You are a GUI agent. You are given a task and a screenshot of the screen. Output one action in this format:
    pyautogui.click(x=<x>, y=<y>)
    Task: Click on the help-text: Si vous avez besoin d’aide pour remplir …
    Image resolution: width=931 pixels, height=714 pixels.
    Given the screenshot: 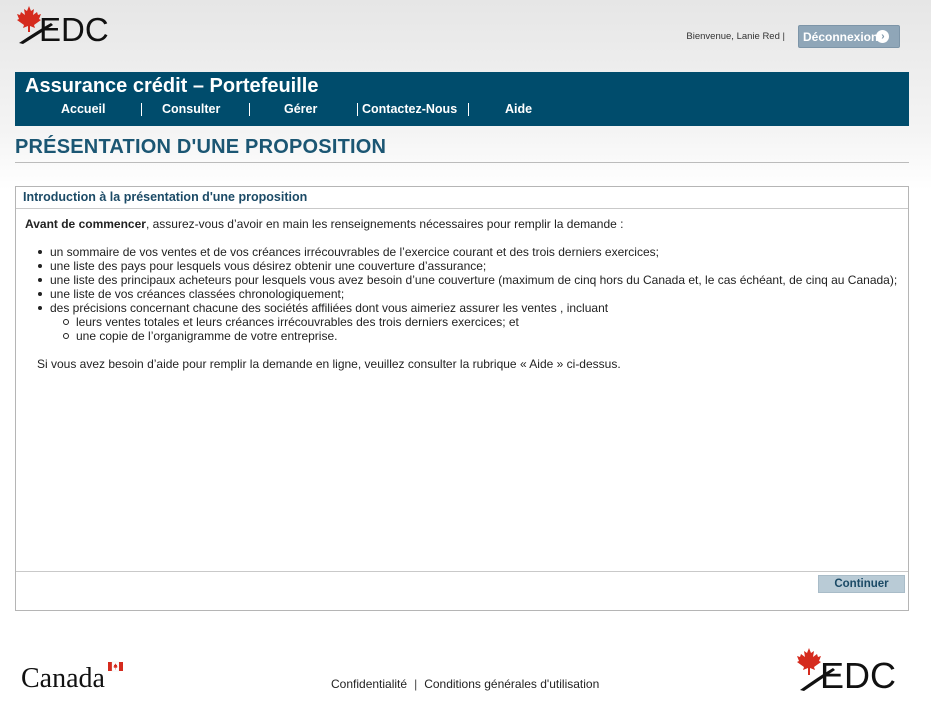 What is the action you would take?
    pyautogui.click(x=329, y=364)
    